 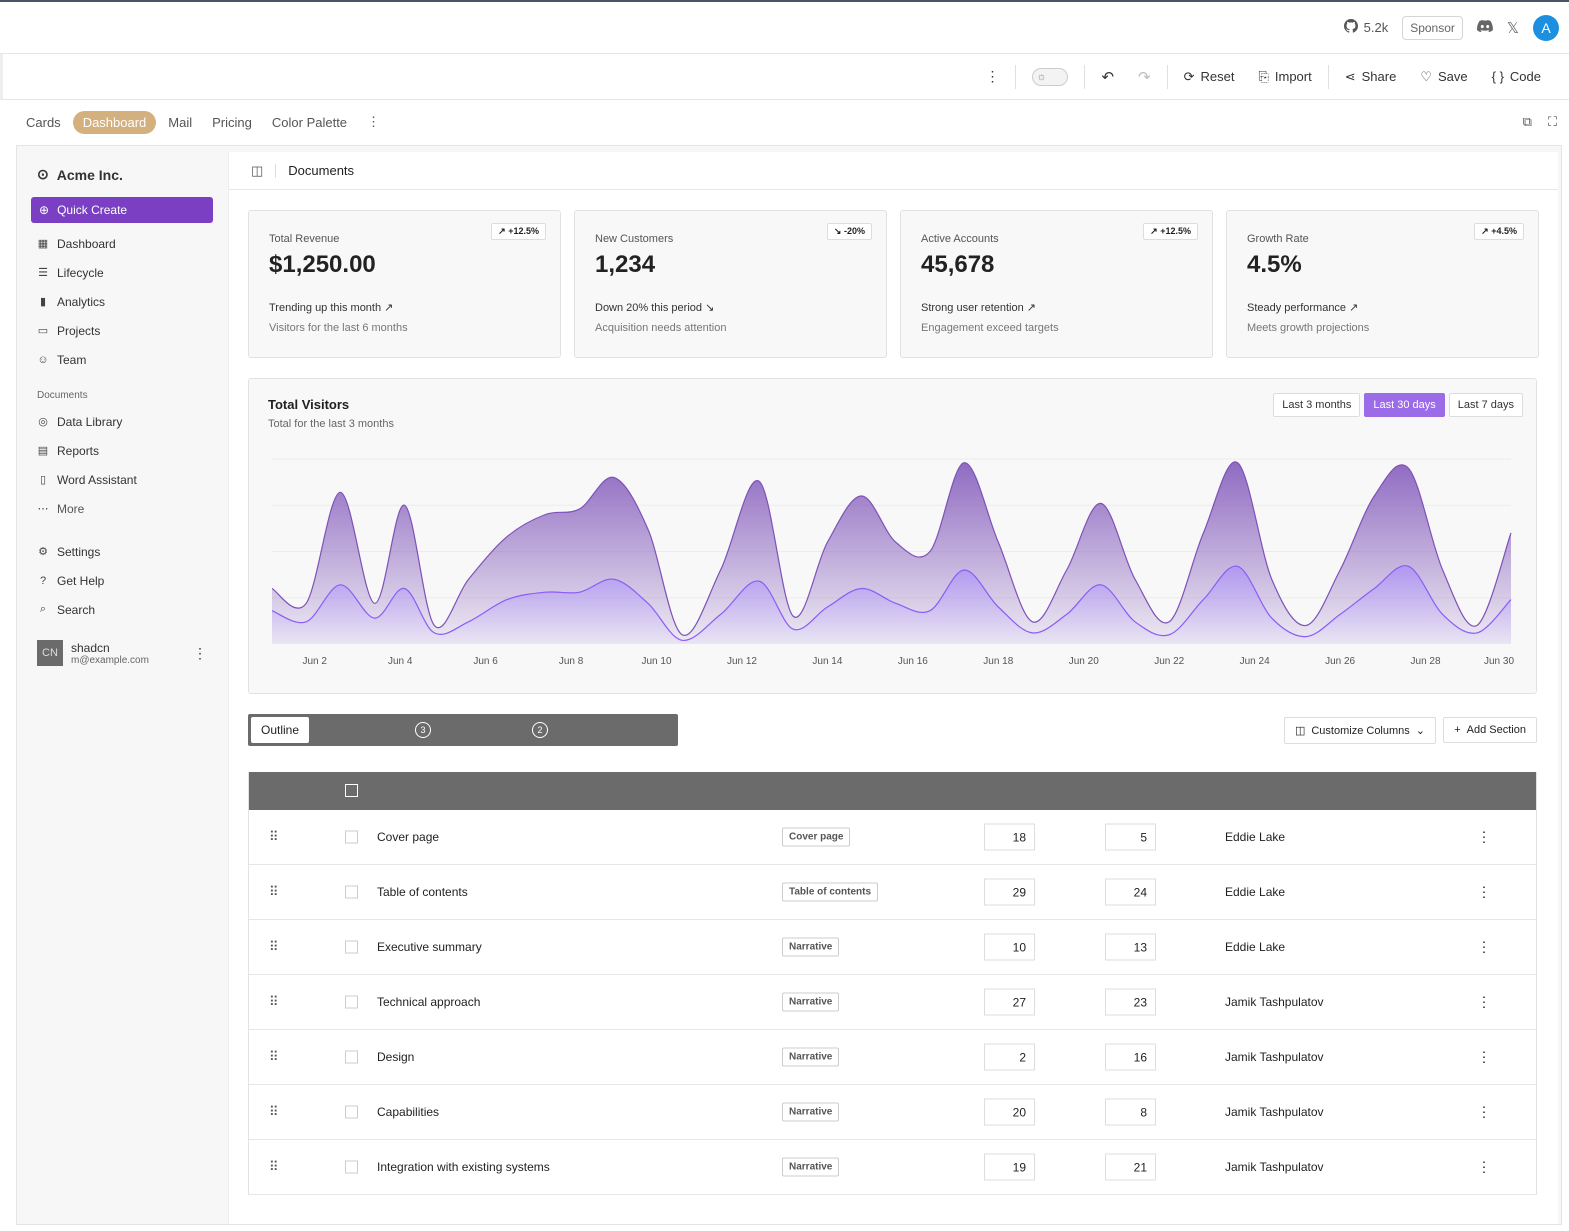 What do you see at coordinates (1490, 730) in the screenshot?
I see `add-section-button: + Add Section` at bounding box center [1490, 730].